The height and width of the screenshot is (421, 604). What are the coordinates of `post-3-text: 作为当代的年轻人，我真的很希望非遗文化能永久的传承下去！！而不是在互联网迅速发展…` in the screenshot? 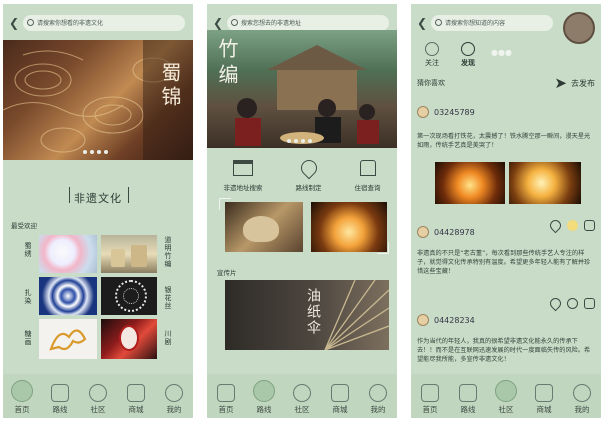 It's located at (504, 350).